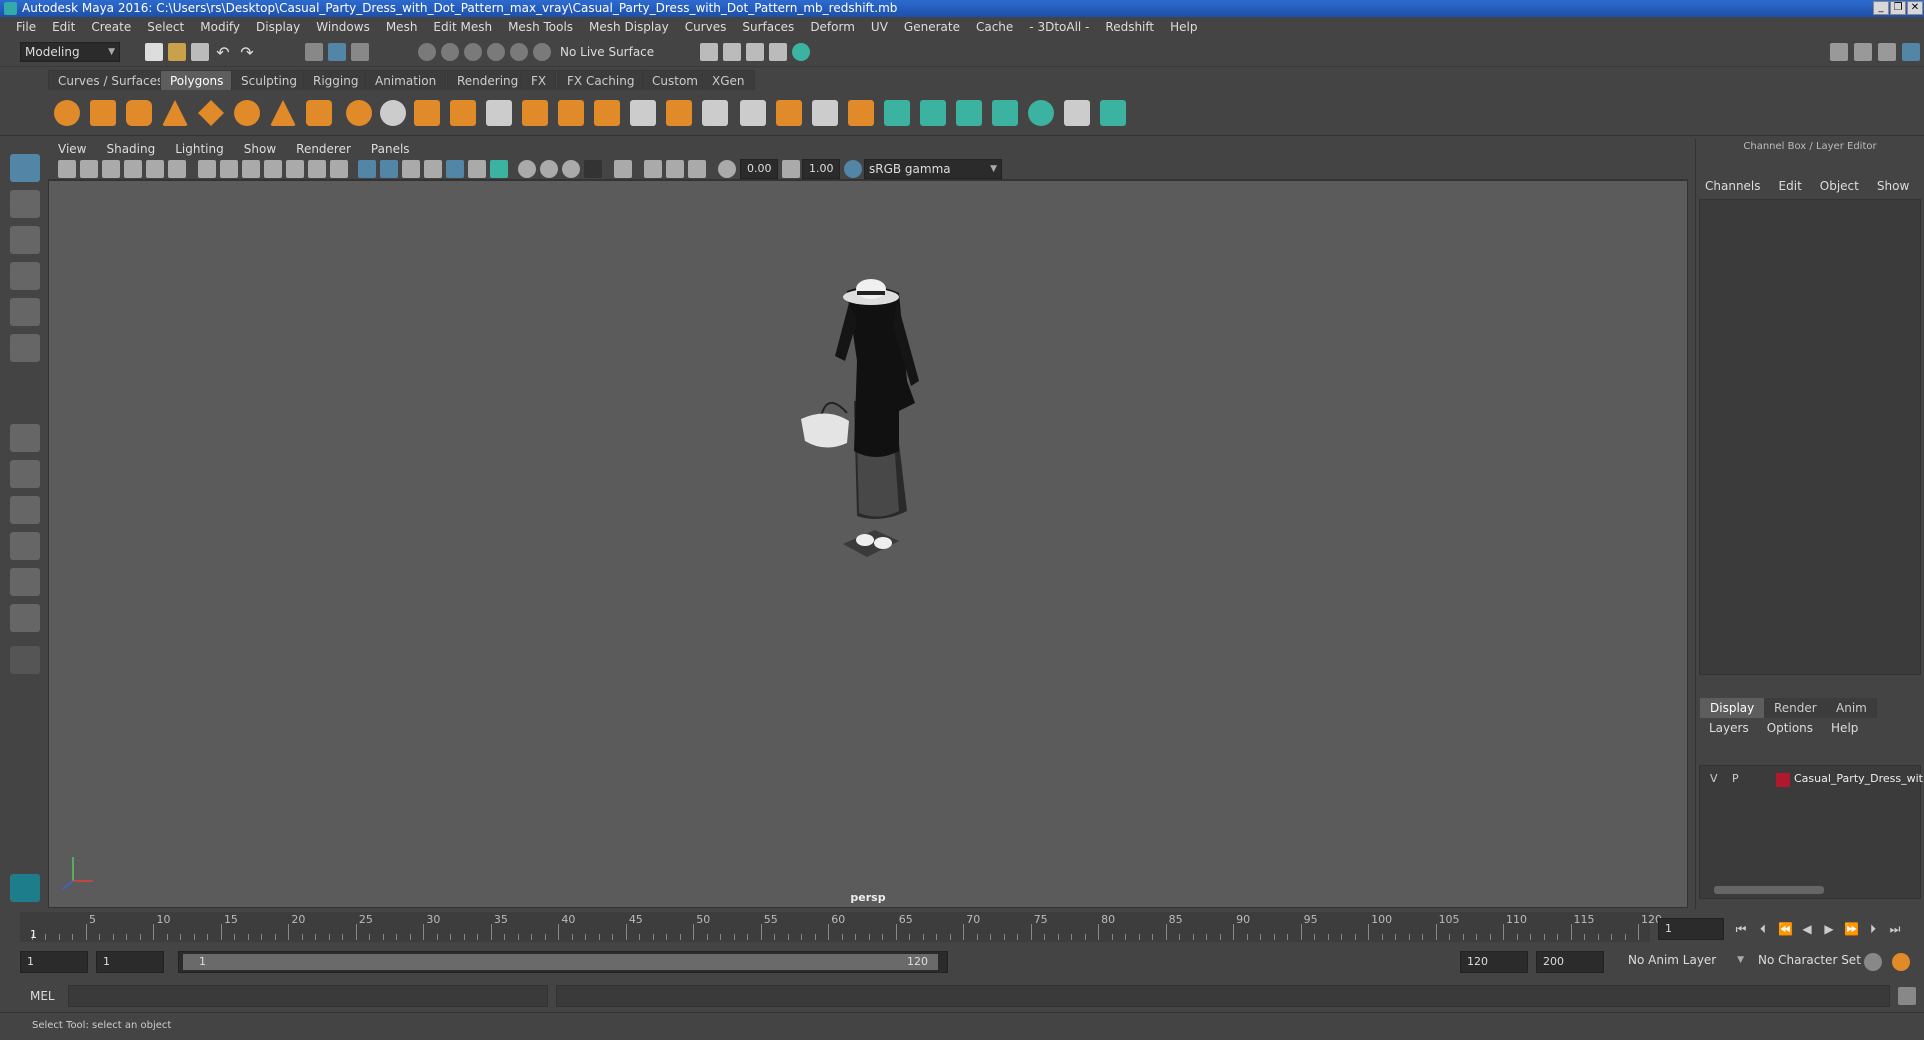  Describe the element at coordinates (1729, 728) in the screenshot. I see `layer-menu-layers: Layers` at that location.